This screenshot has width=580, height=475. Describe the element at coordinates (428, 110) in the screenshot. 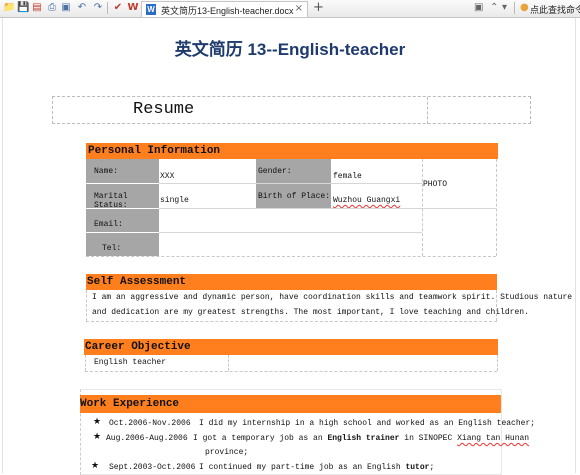

I see `table-divider` at that location.